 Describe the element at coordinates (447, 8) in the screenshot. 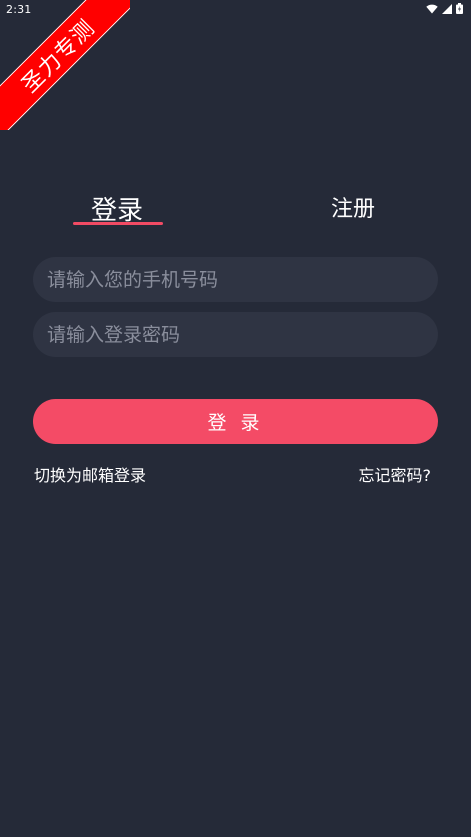

I see `signal-icon` at that location.